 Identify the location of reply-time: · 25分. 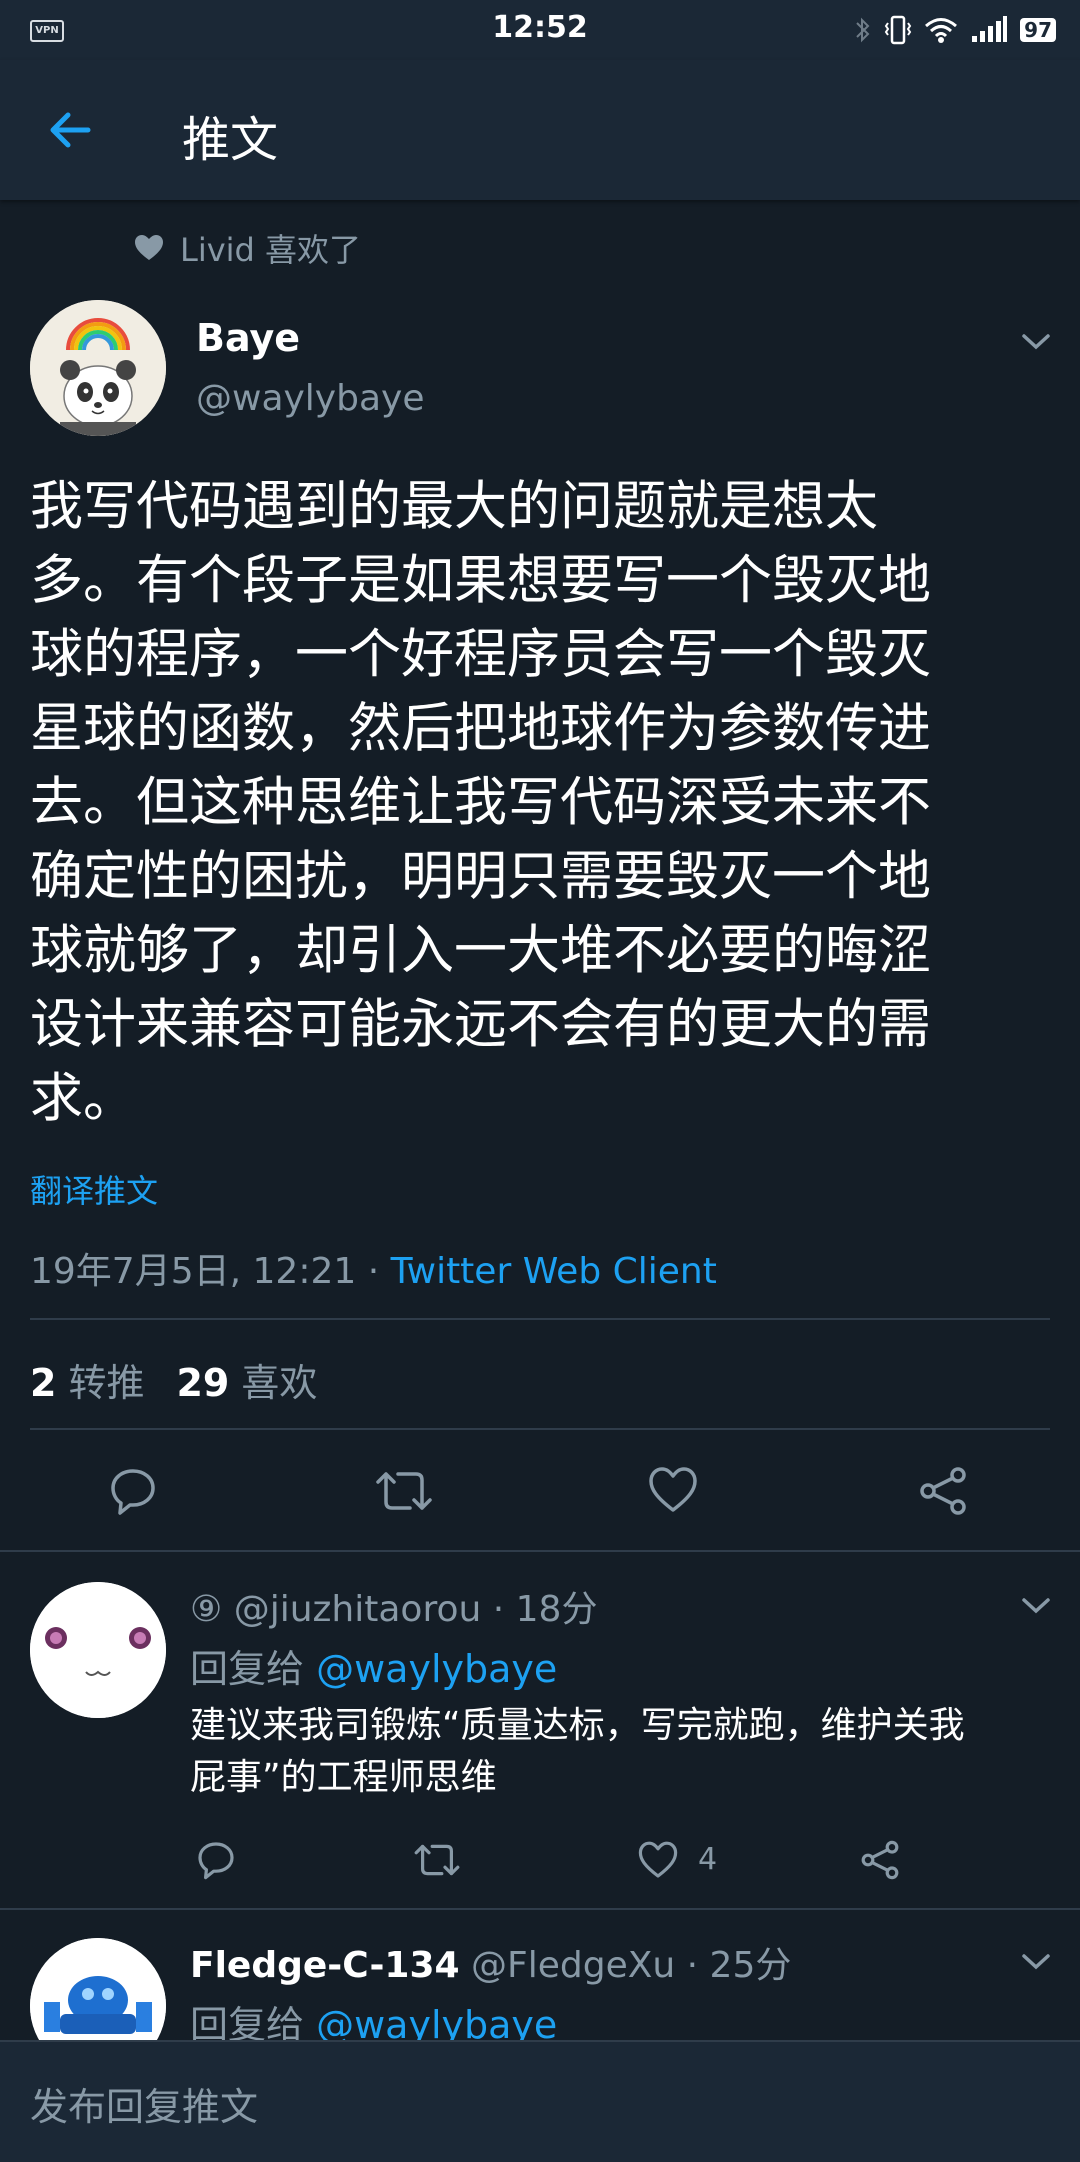
(733, 1965).